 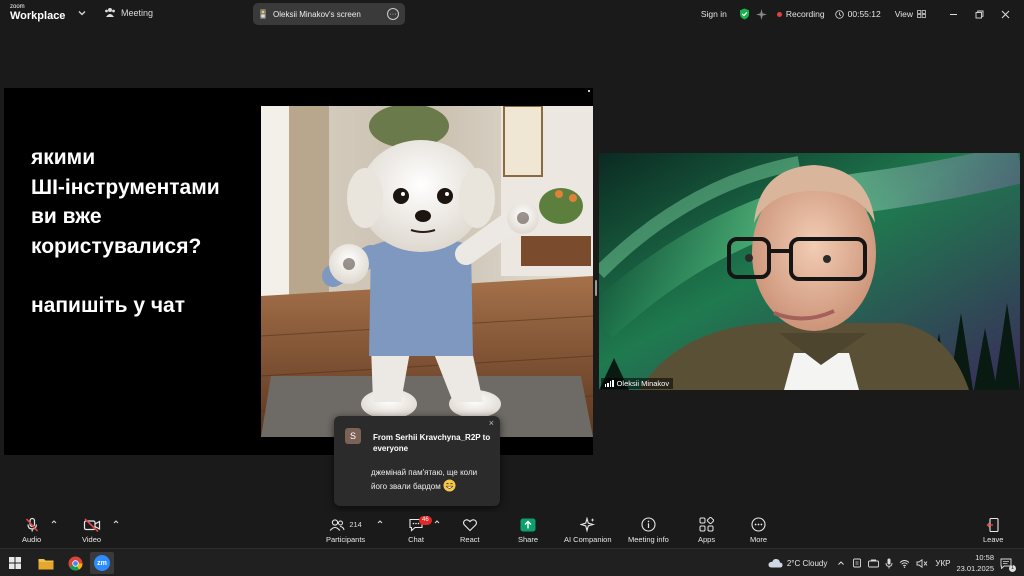 I want to click on chat-unread-badge: 46, so click(x=425, y=520).